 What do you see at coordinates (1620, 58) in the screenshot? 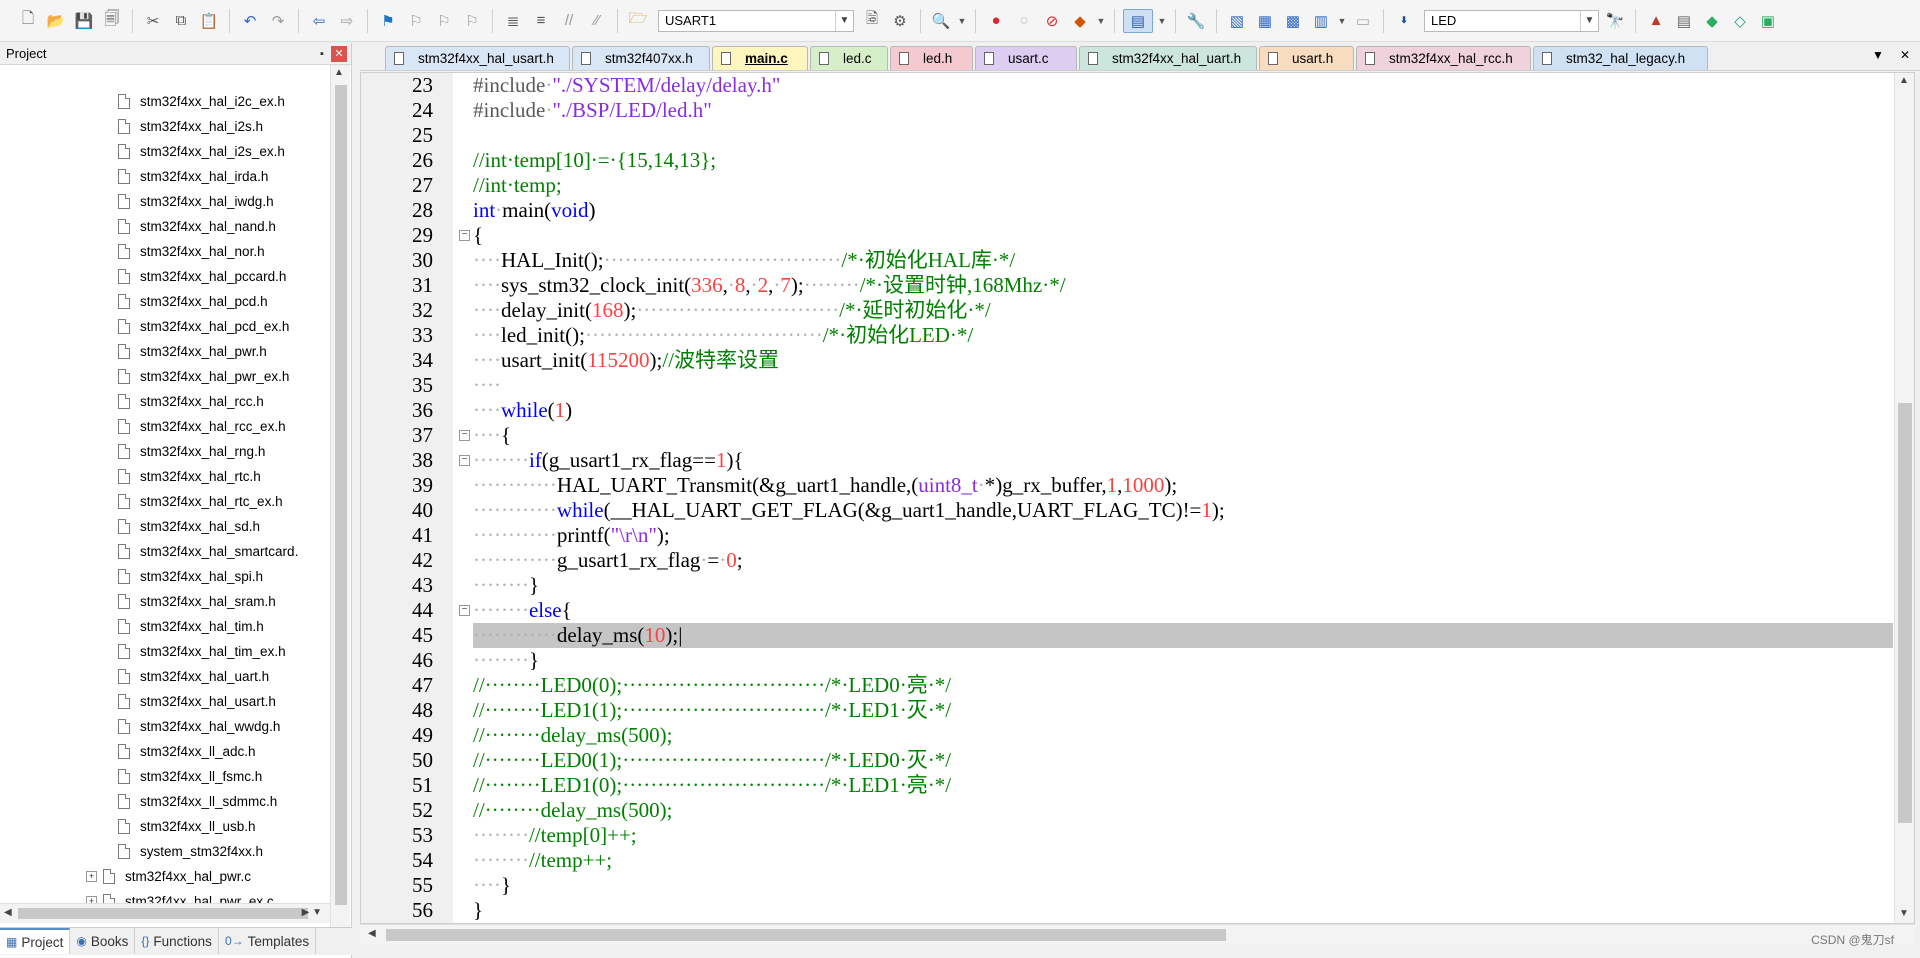
I see `editor-tab: stm32_hal_legacy.h` at bounding box center [1620, 58].